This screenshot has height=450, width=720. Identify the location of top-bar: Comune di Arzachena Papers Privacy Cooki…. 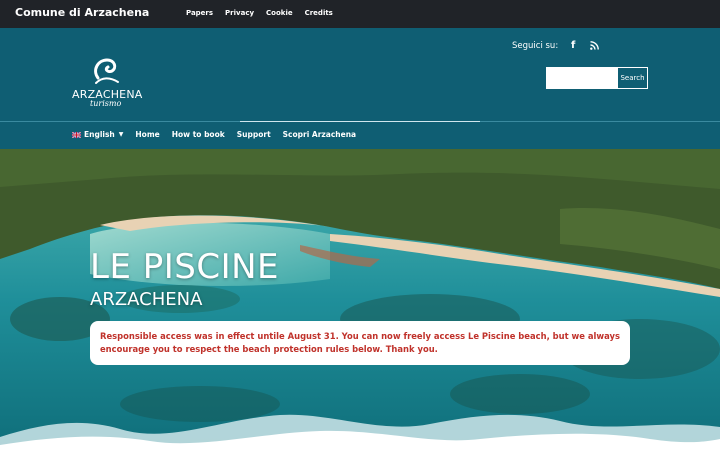
(360, 14).